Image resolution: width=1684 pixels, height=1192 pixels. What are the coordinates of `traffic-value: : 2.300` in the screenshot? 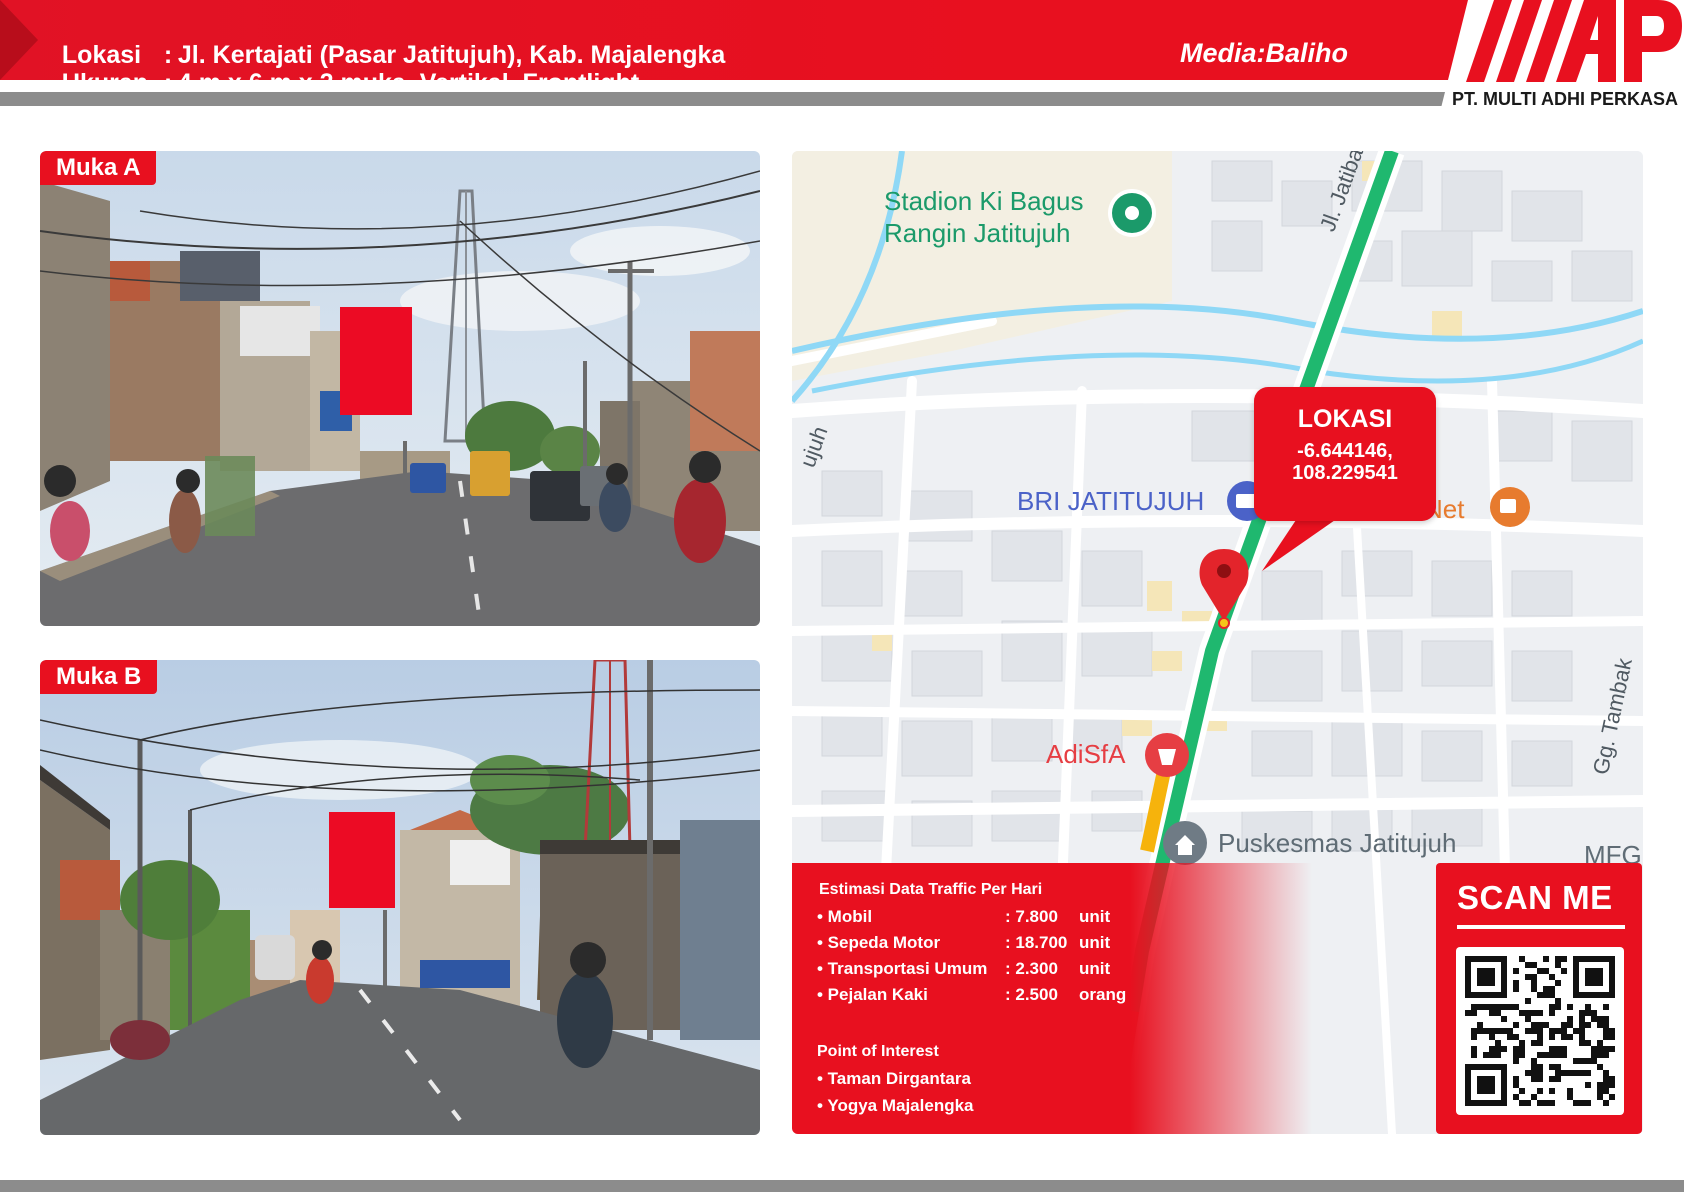 It's located at (1031, 968).